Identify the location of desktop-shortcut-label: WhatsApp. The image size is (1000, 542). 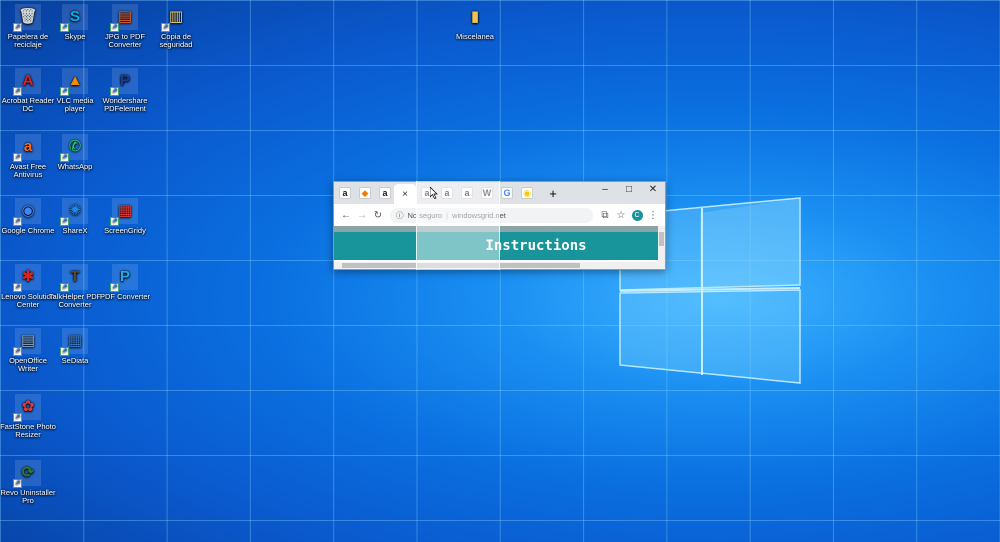
(75, 166).